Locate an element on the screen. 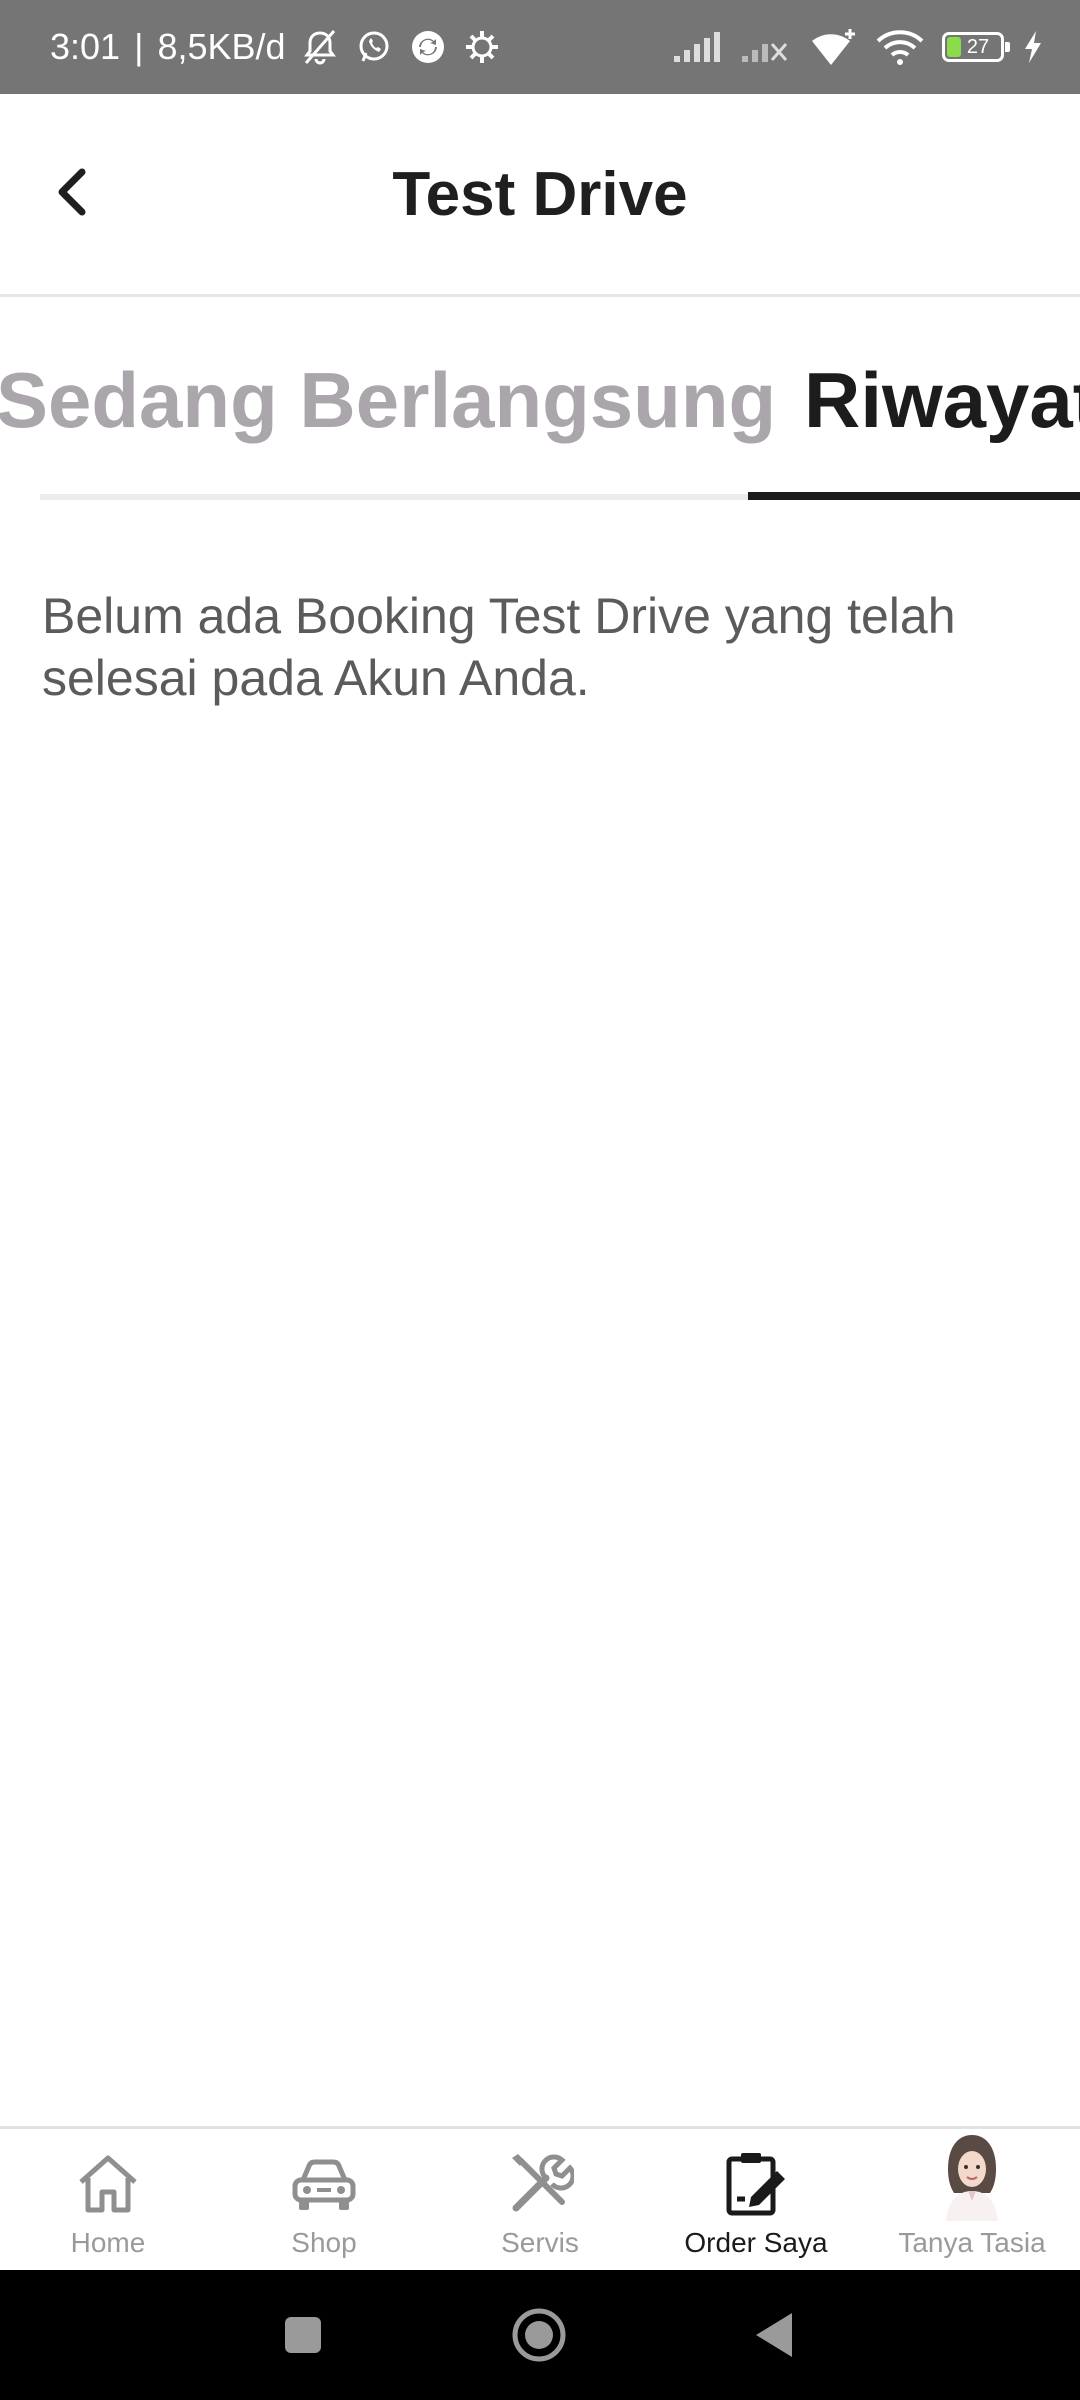 Image resolution: width=1080 pixels, height=2400 pixels. circle-home-icon is located at coordinates (539, 2335).